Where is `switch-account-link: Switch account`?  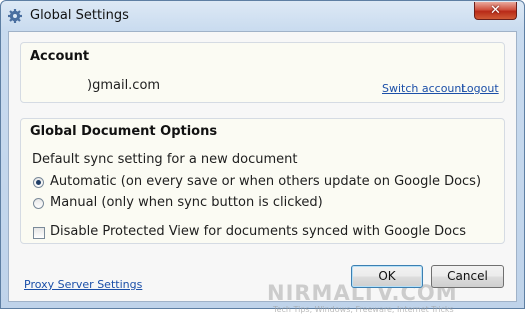
switch-account-link: Switch account is located at coordinates (424, 88).